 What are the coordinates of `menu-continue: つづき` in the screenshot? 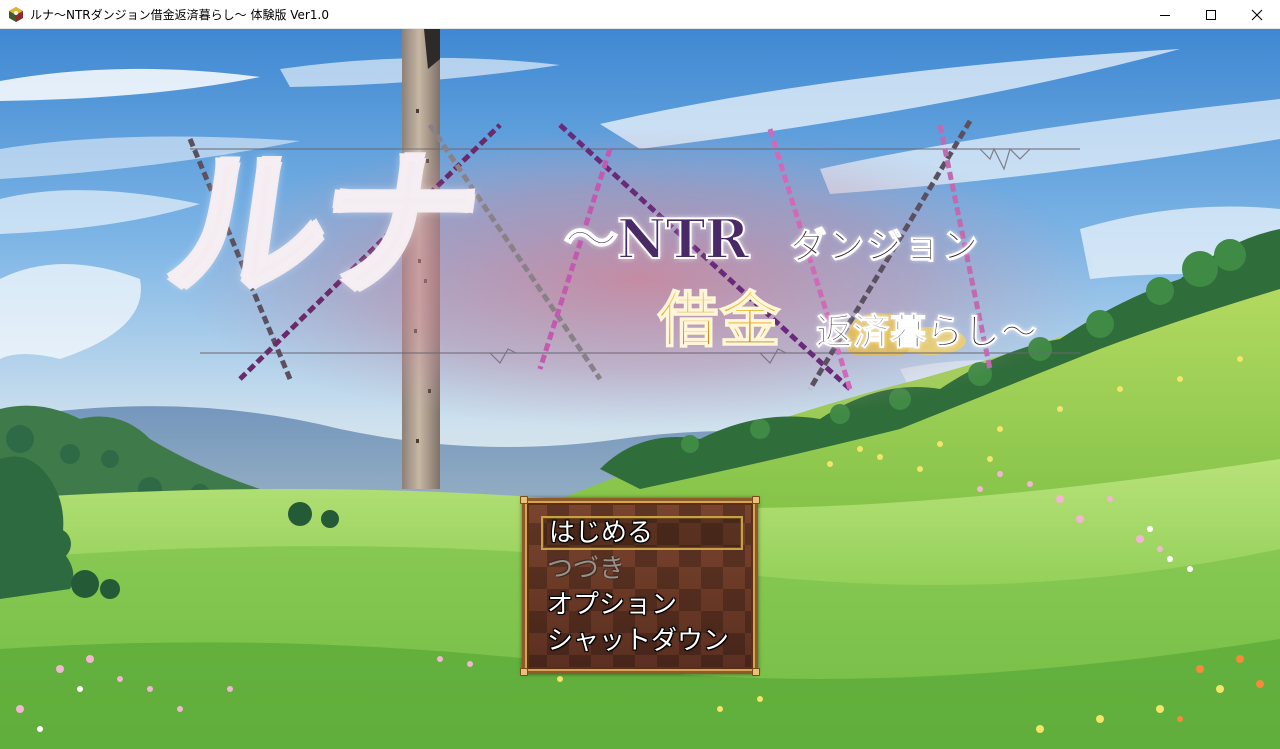 It's located at (642, 569).